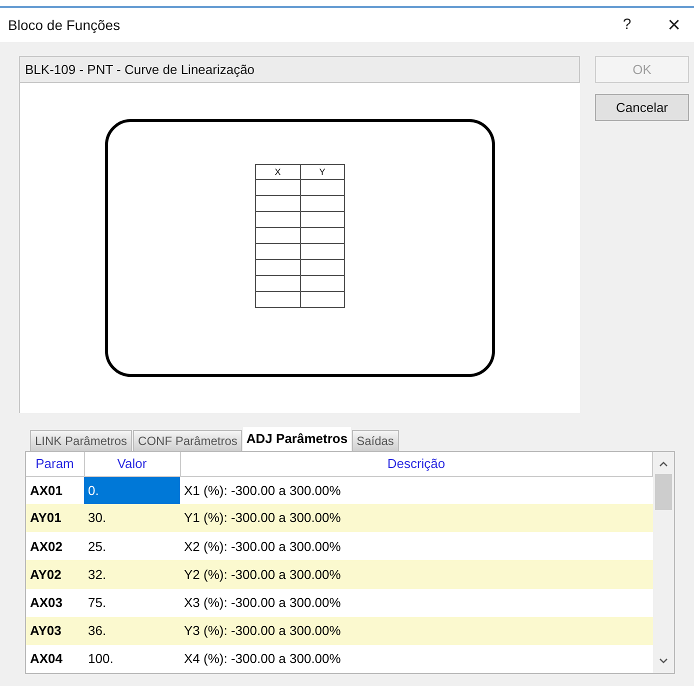  I want to click on value-cell: 0., so click(132, 490).